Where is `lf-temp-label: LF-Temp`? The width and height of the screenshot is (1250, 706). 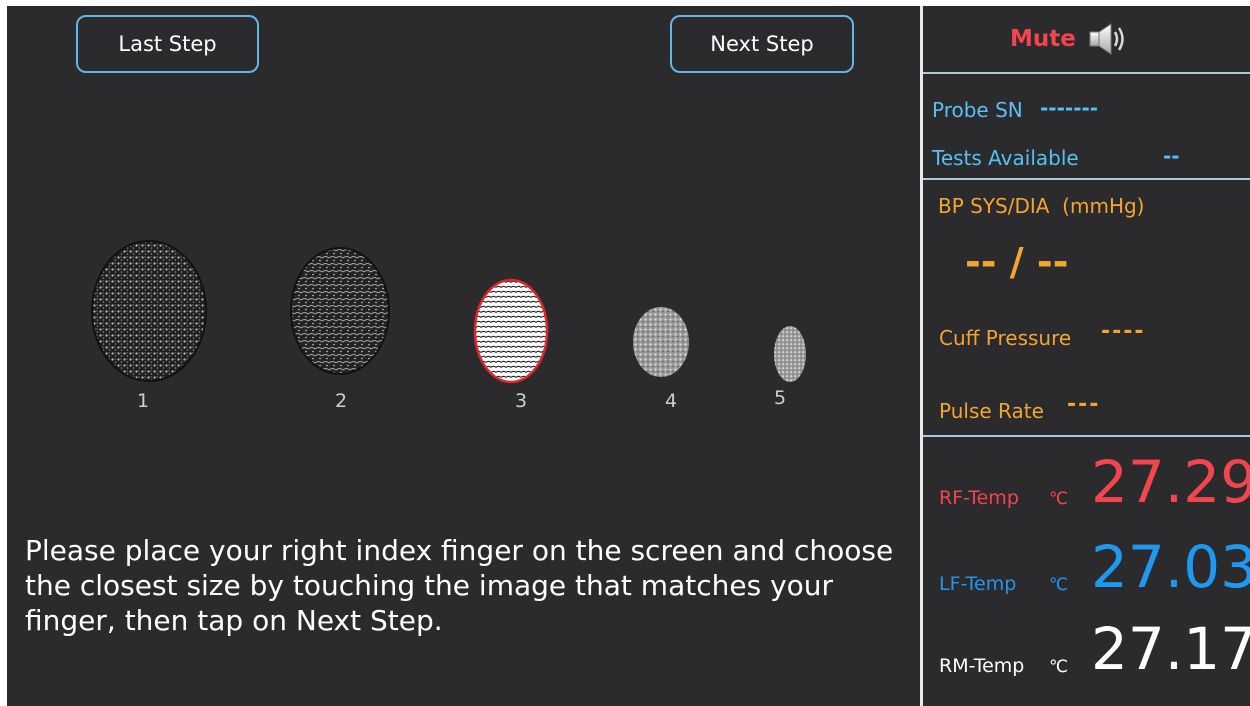
lf-temp-label: LF-Temp is located at coordinates (978, 584).